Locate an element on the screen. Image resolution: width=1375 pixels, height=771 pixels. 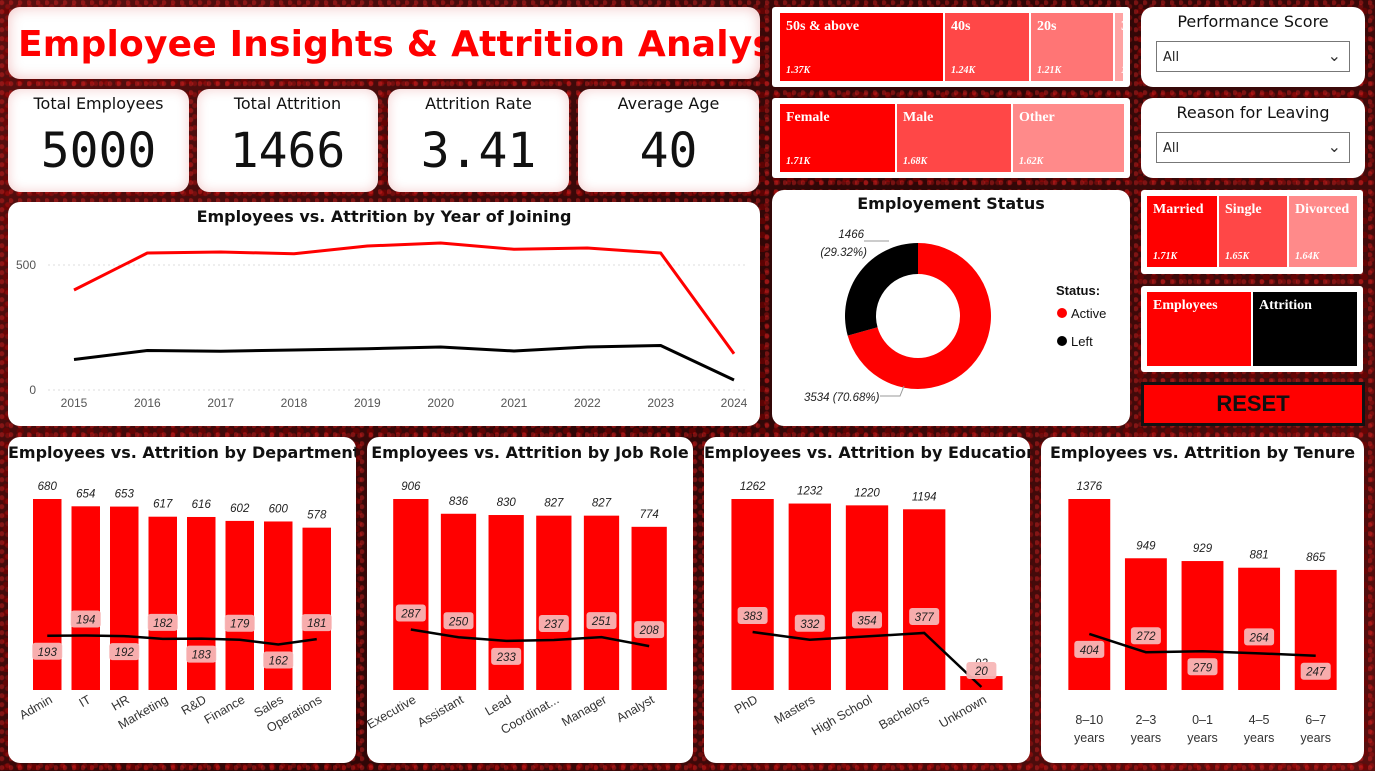
attrition-value-label: 251 is located at coordinates (601, 622).